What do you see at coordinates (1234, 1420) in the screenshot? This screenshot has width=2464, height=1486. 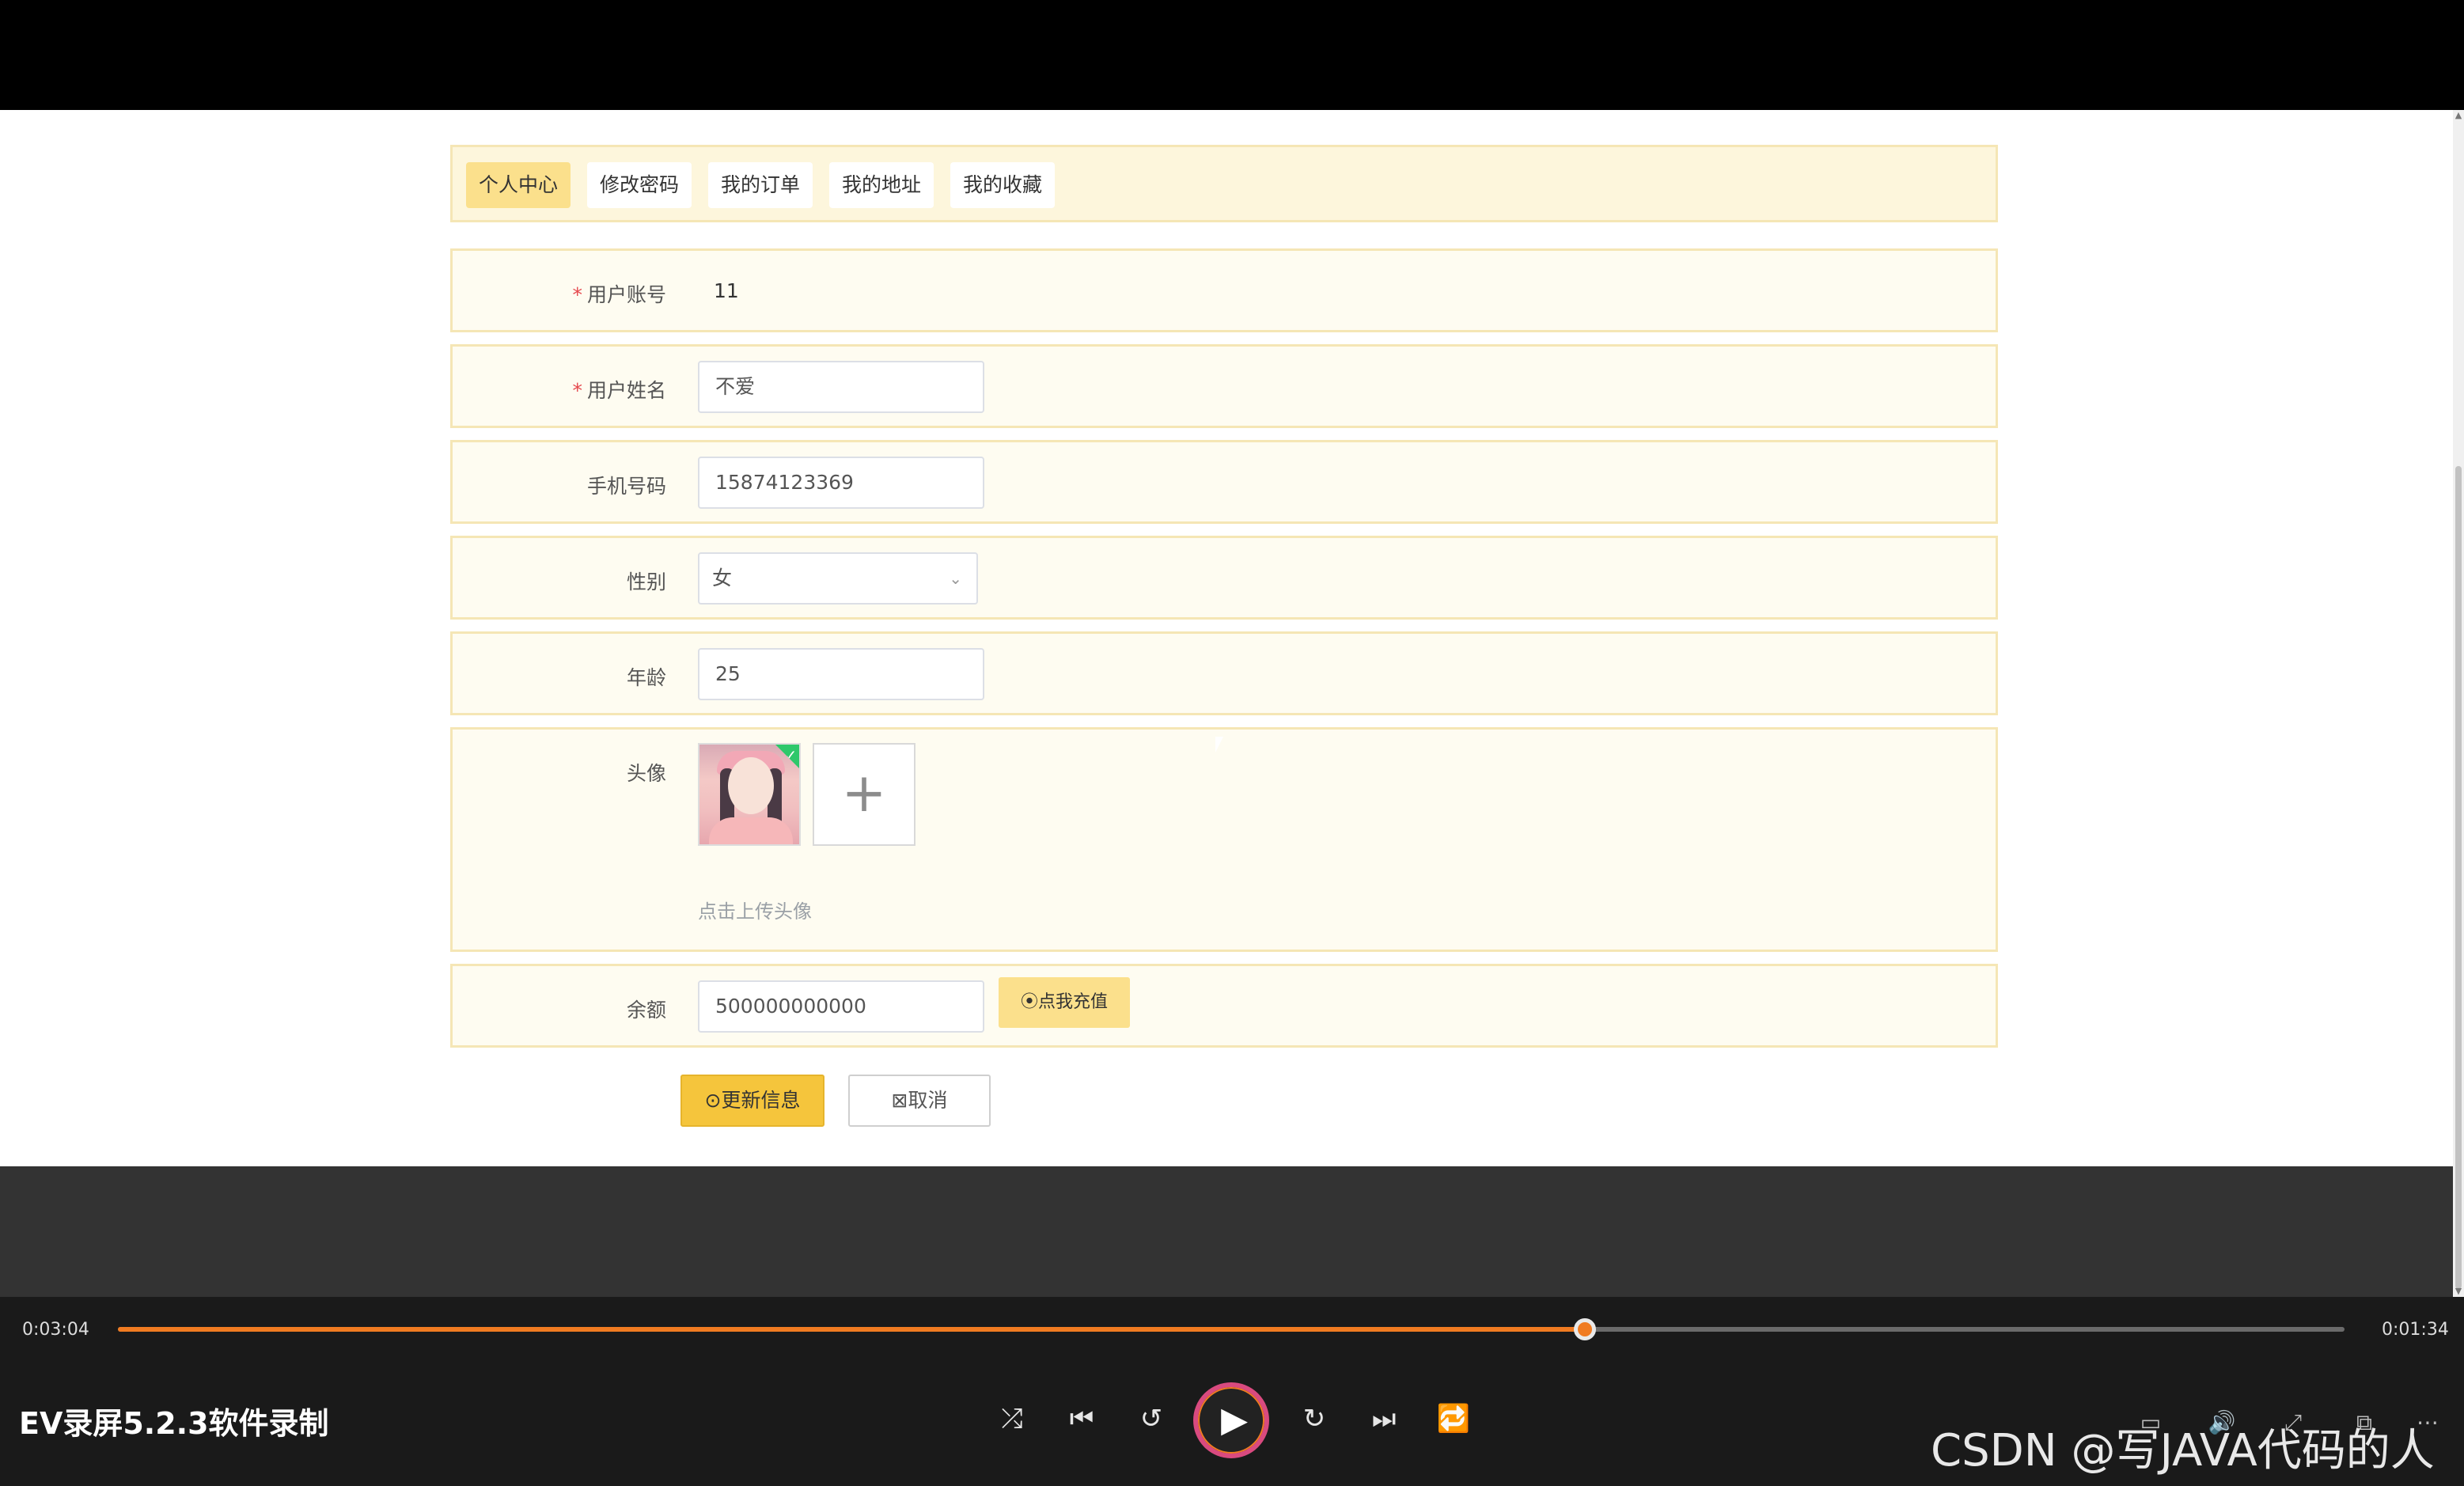 I see `play-icon: ▶` at bounding box center [1234, 1420].